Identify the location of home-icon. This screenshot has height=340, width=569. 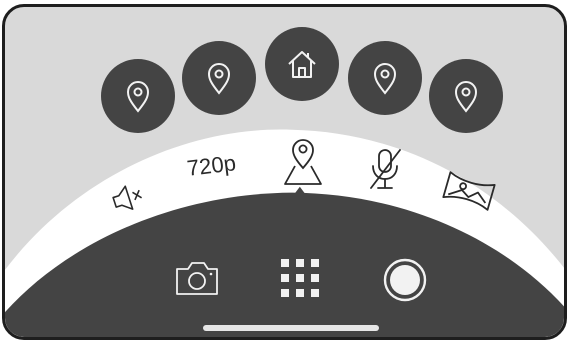
(302, 64).